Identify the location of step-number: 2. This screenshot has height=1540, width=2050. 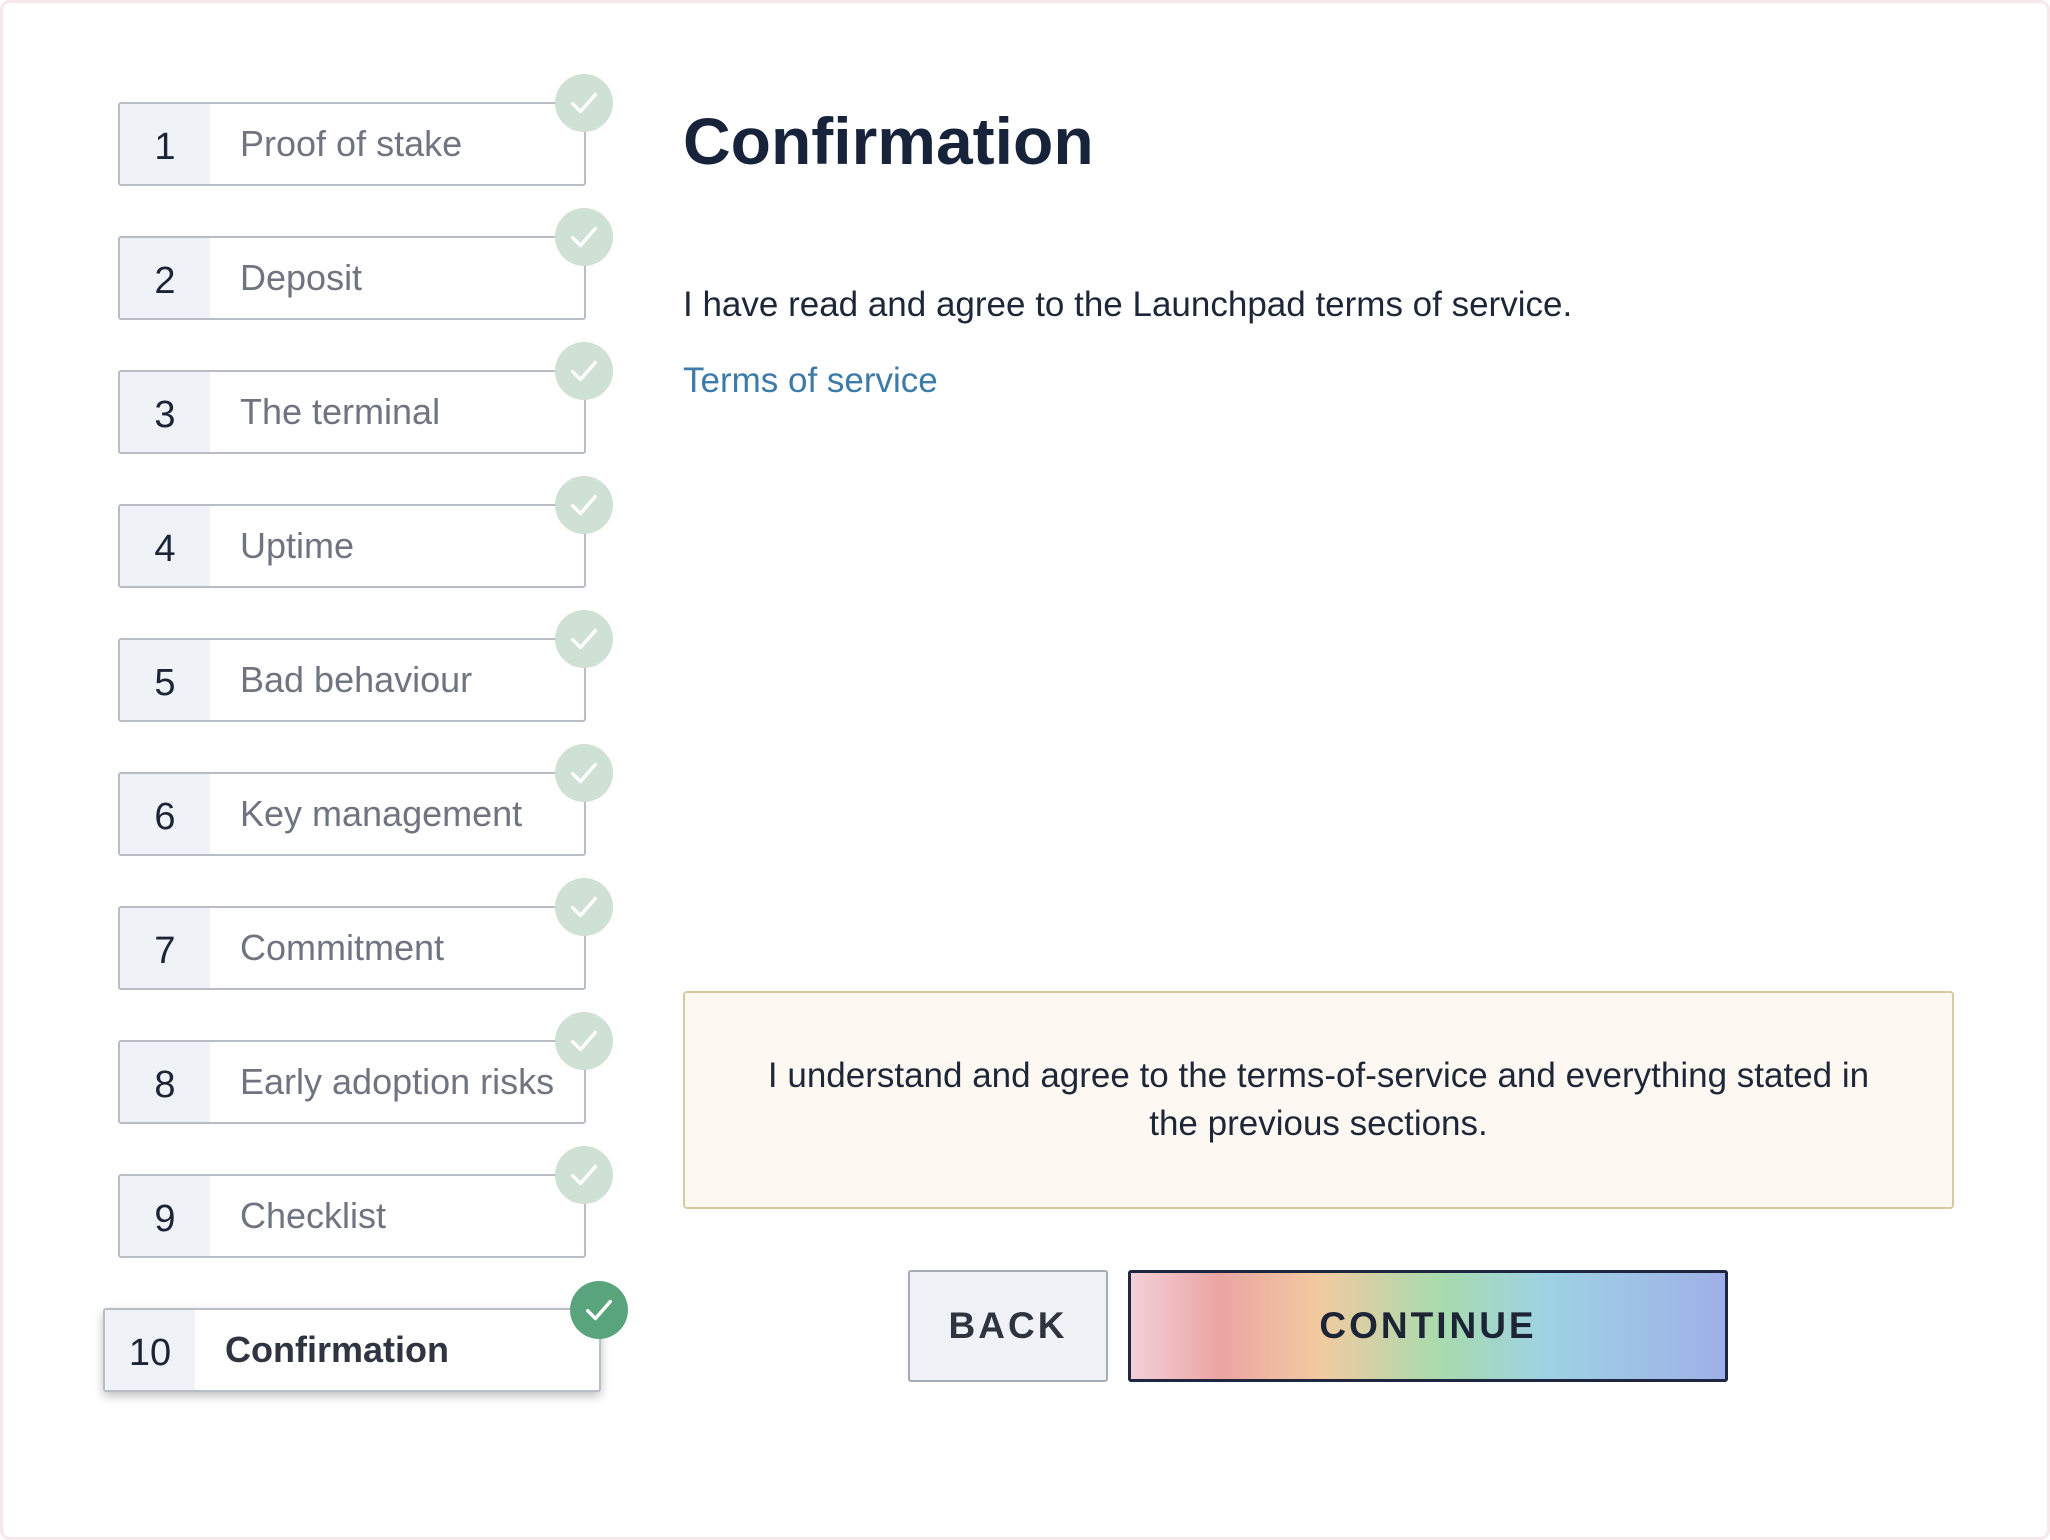
(165, 278).